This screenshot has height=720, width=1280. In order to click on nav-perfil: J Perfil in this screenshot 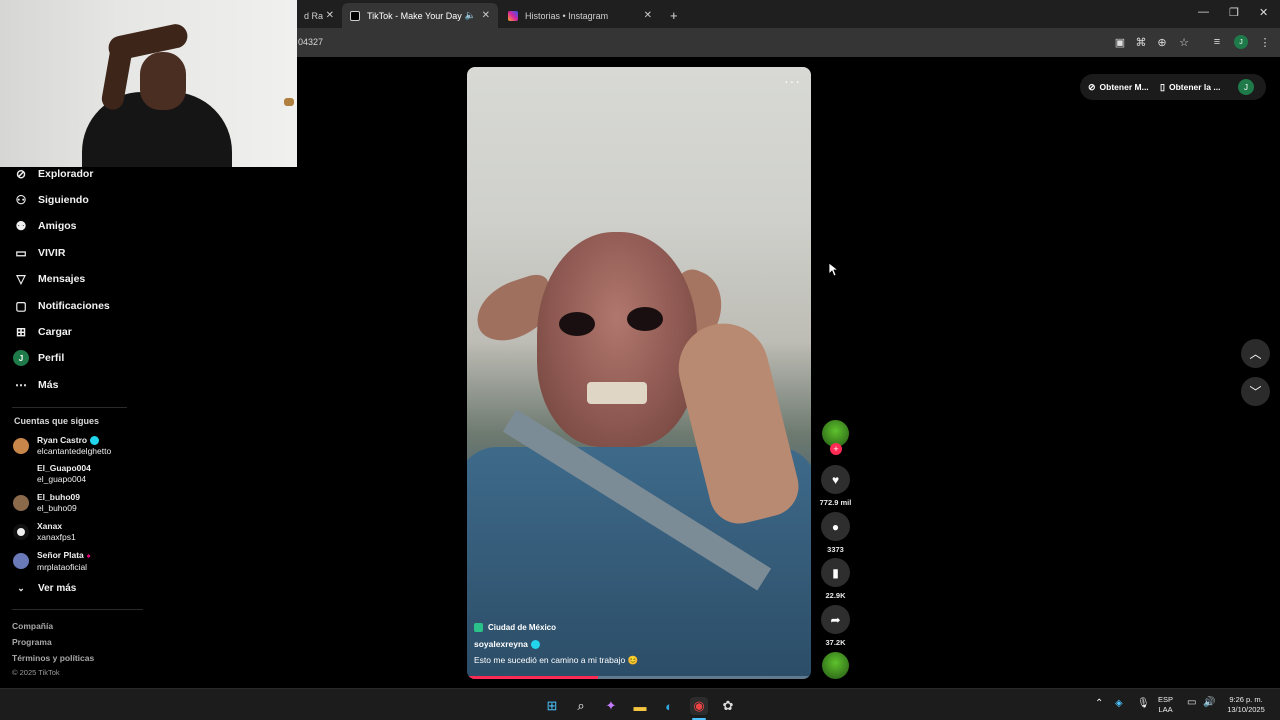, I will do `click(38, 358)`.